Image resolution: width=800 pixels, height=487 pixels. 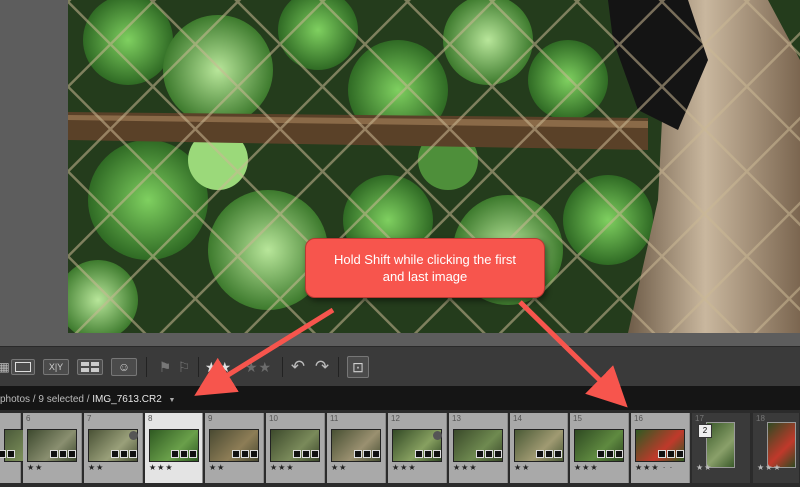 What do you see at coordinates (127, 399) in the screenshot?
I see `selected-filename: IMG_7613.CR2` at bounding box center [127, 399].